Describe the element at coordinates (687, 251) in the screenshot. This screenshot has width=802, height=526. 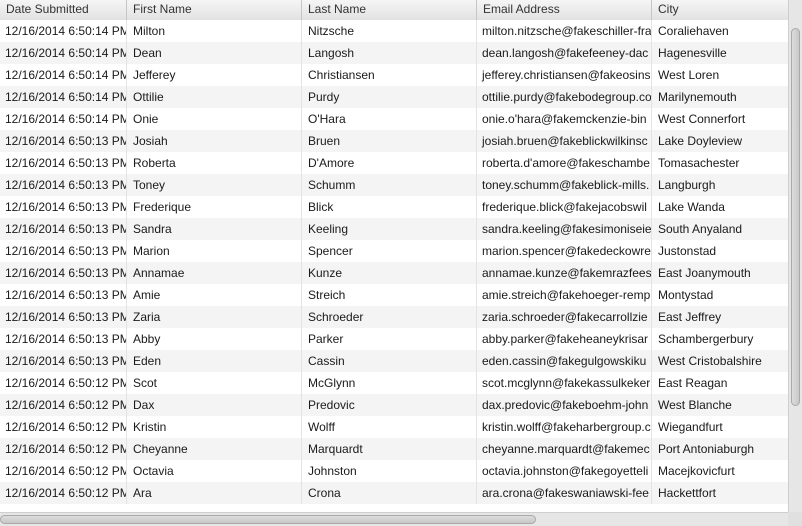
I see `cell-city: Justonstad` at that location.